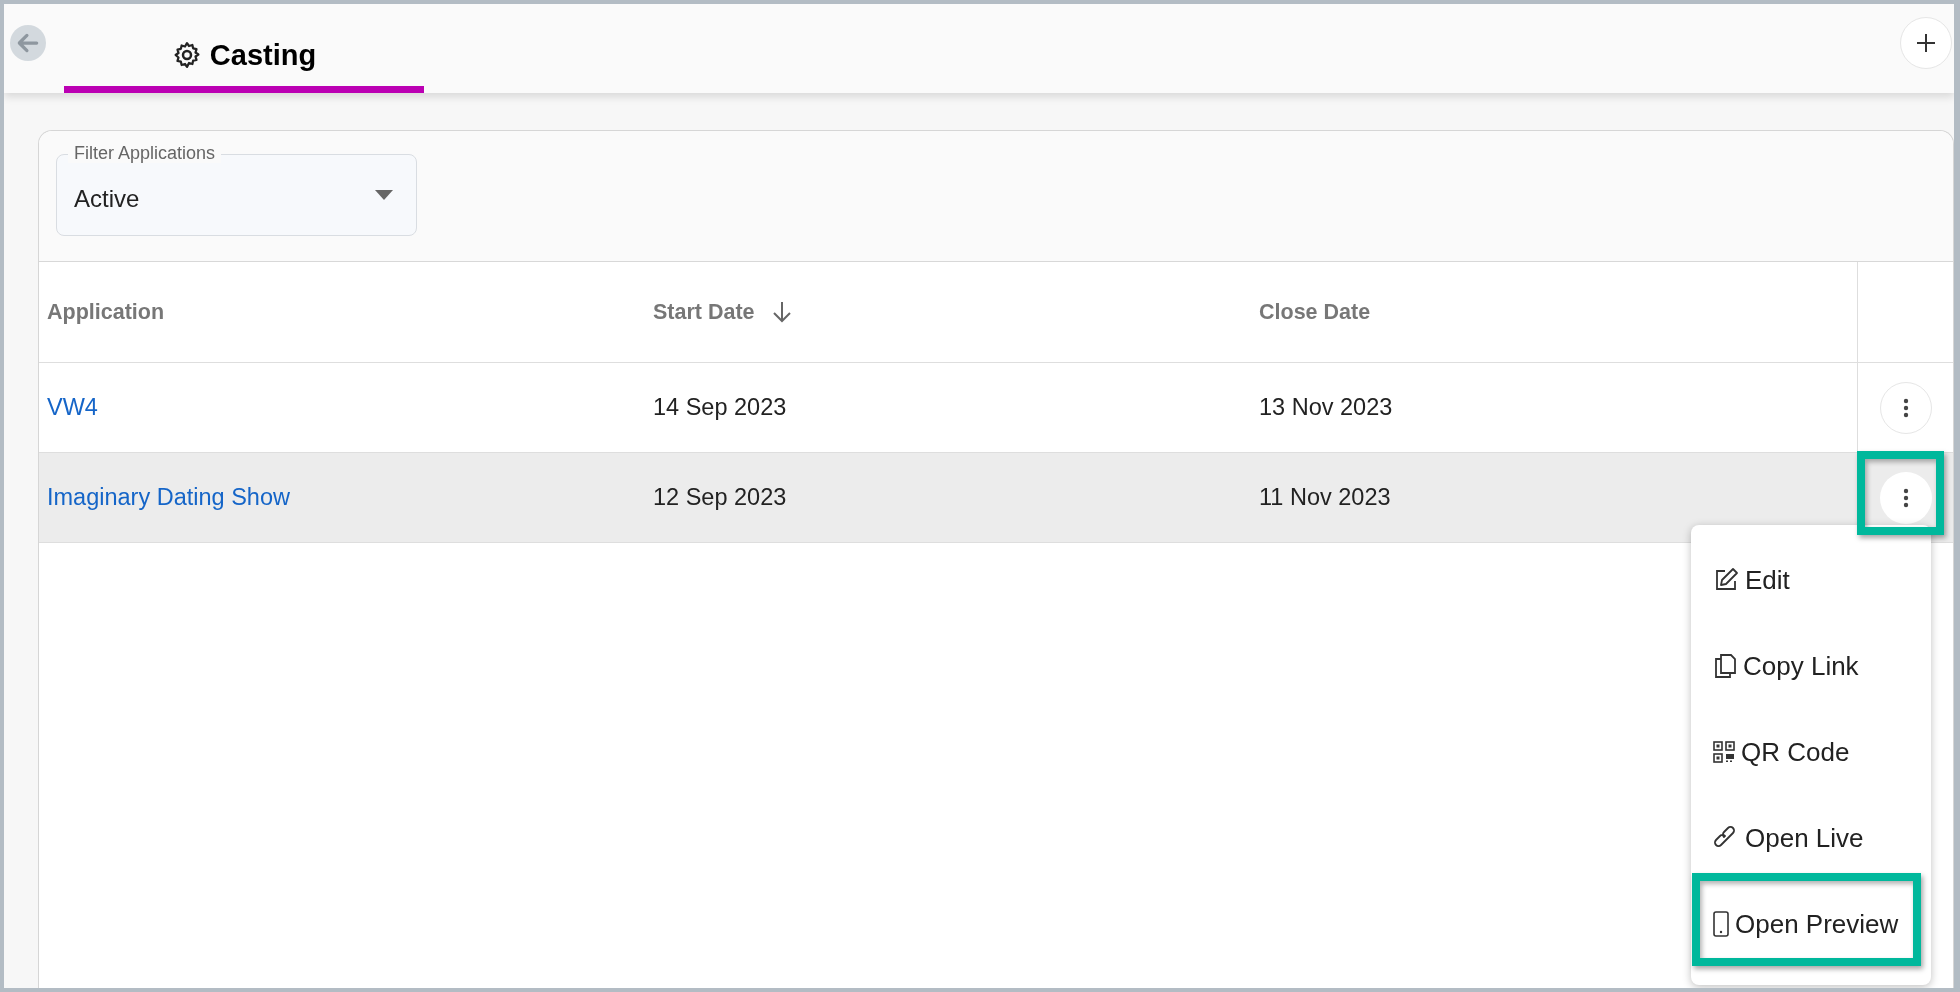  I want to click on table-cell: 11 Nov 2023, so click(1325, 497).